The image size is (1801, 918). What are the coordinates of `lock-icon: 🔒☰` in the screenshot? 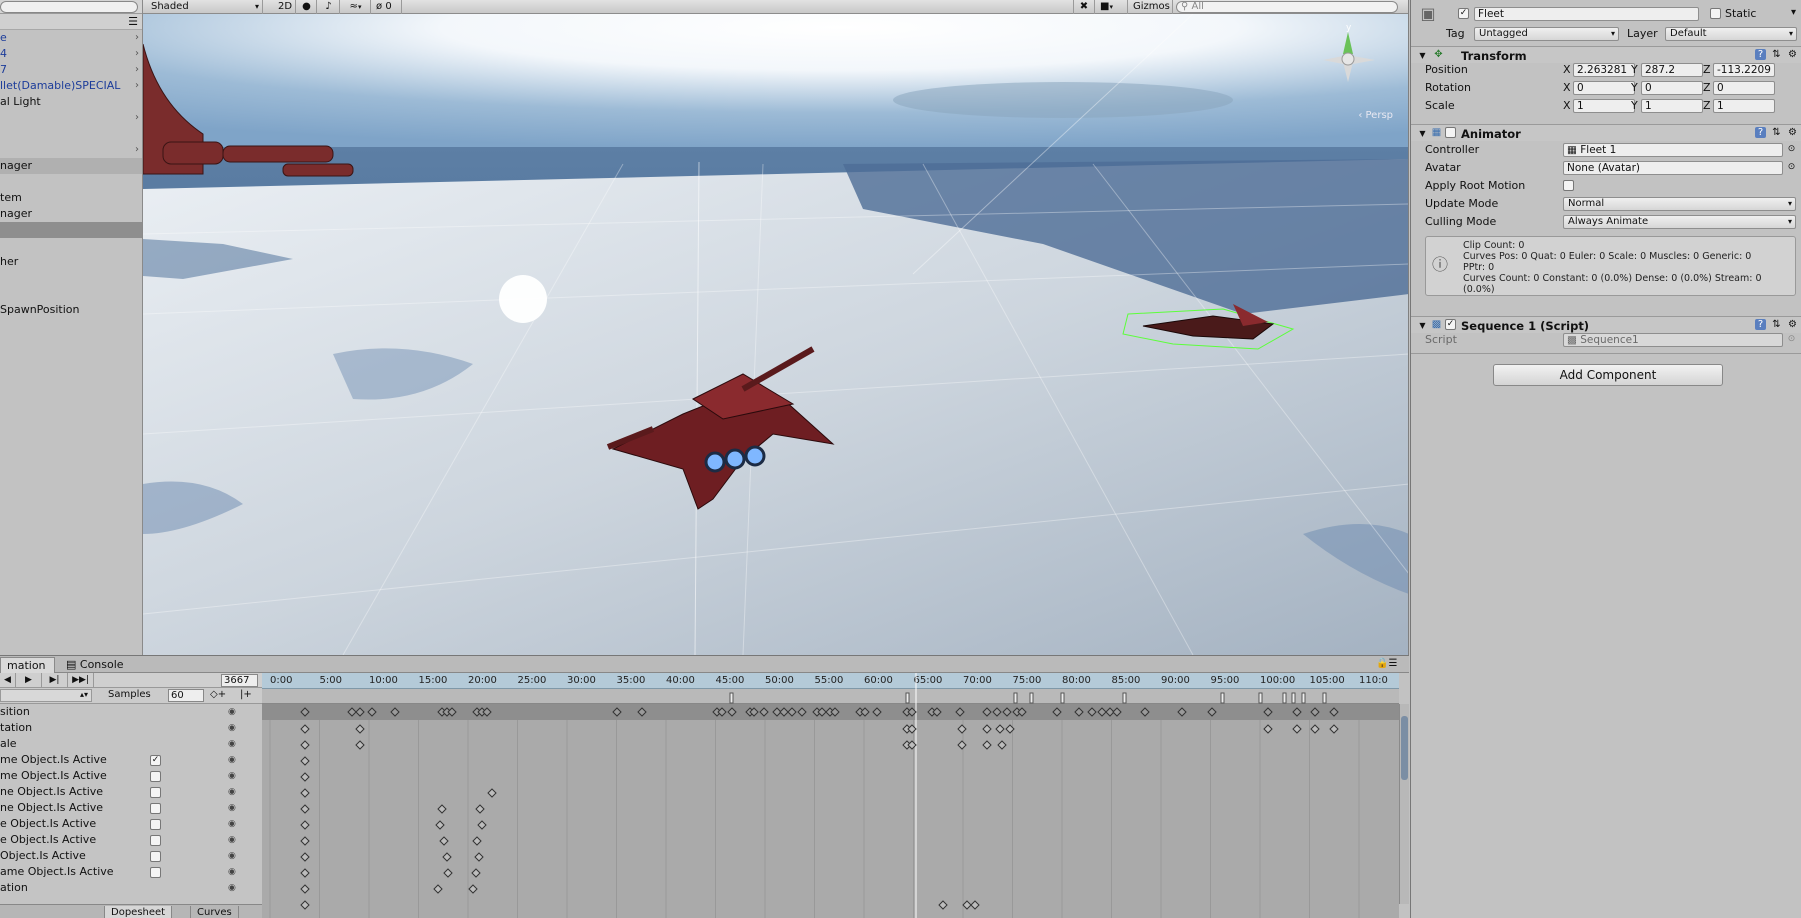 It's located at (1386, 663).